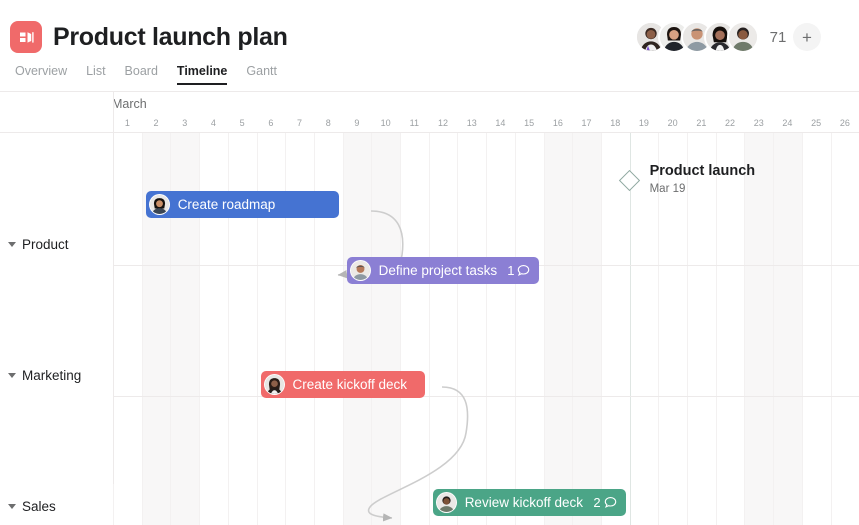  Describe the element at coordinates (39, 506) in the screenshot. I see `section-label: Sales` at that location.